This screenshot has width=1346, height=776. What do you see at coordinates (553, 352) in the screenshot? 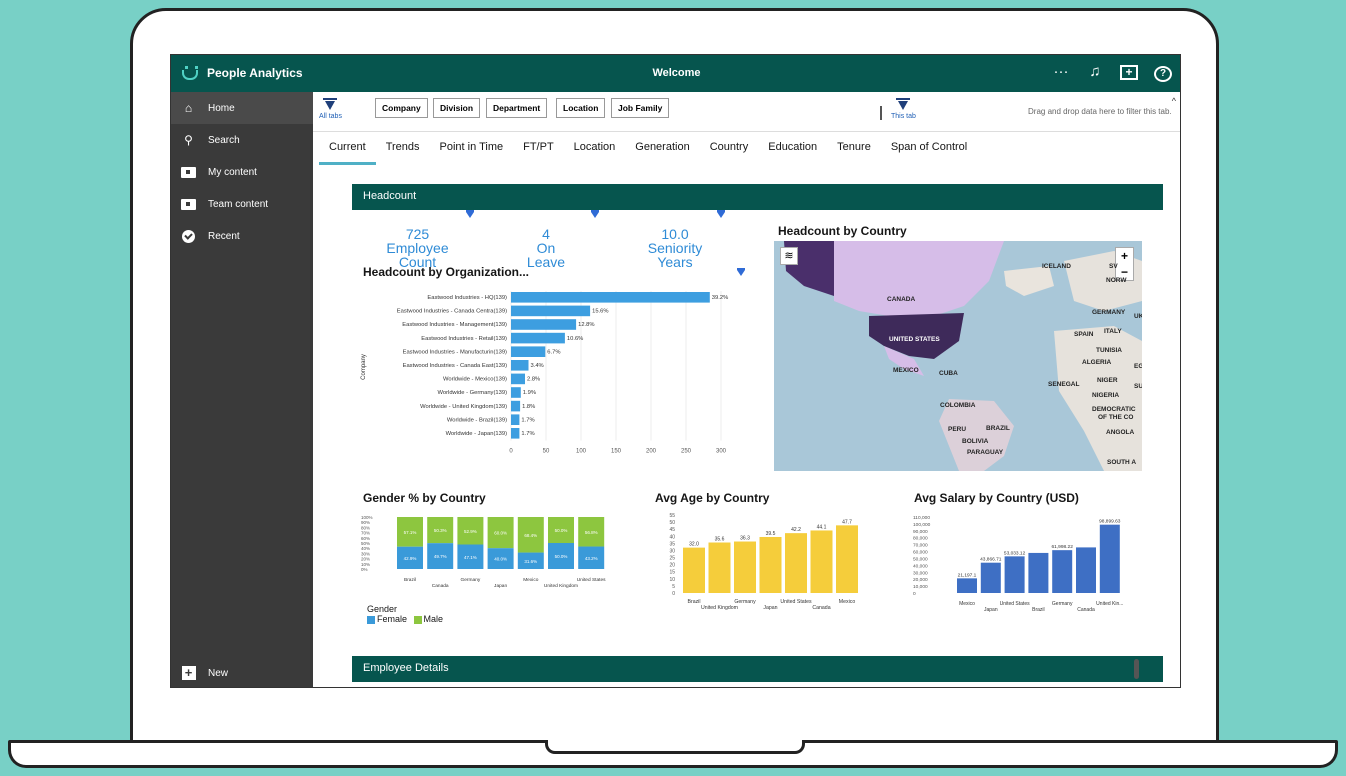
I see `data-label: 6.7%` at bounding box center [553, 352].